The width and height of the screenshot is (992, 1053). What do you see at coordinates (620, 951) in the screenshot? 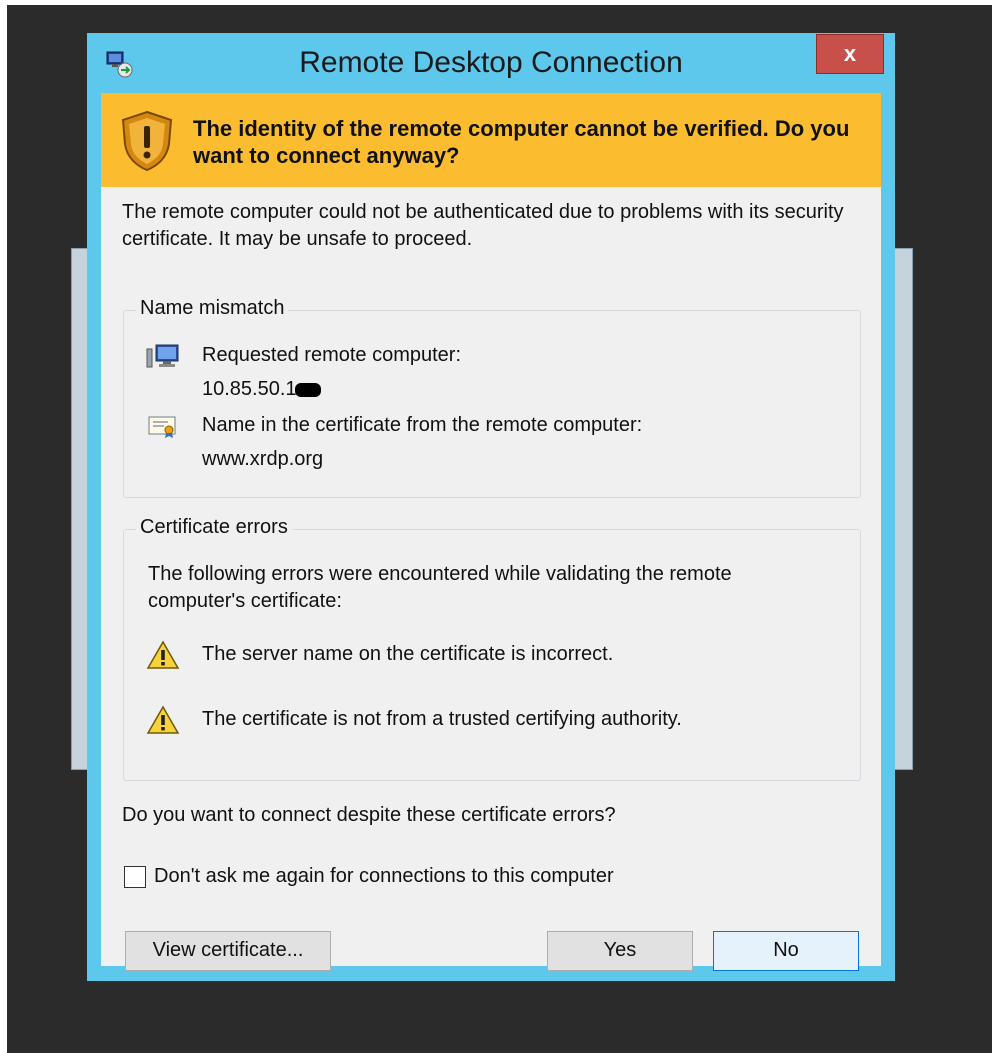
I see `yes-button: Yes` at bounding box center [620, 951].